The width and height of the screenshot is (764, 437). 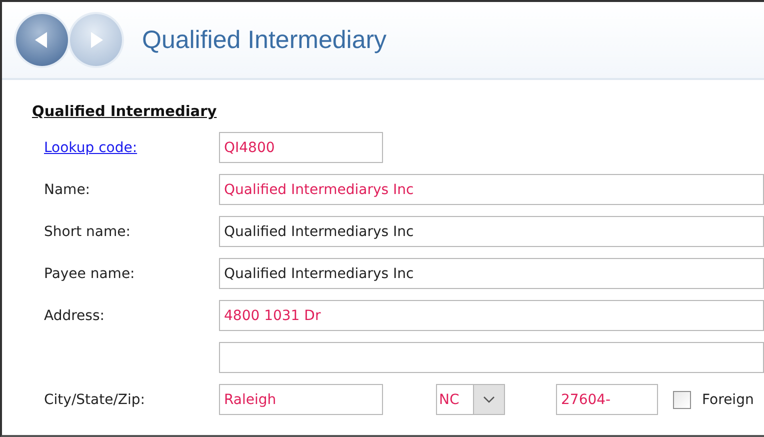 What do you see at coordinates (74, 316) in the screenshot?
I see `field-label: Address:` at bounding box center [74, 316].